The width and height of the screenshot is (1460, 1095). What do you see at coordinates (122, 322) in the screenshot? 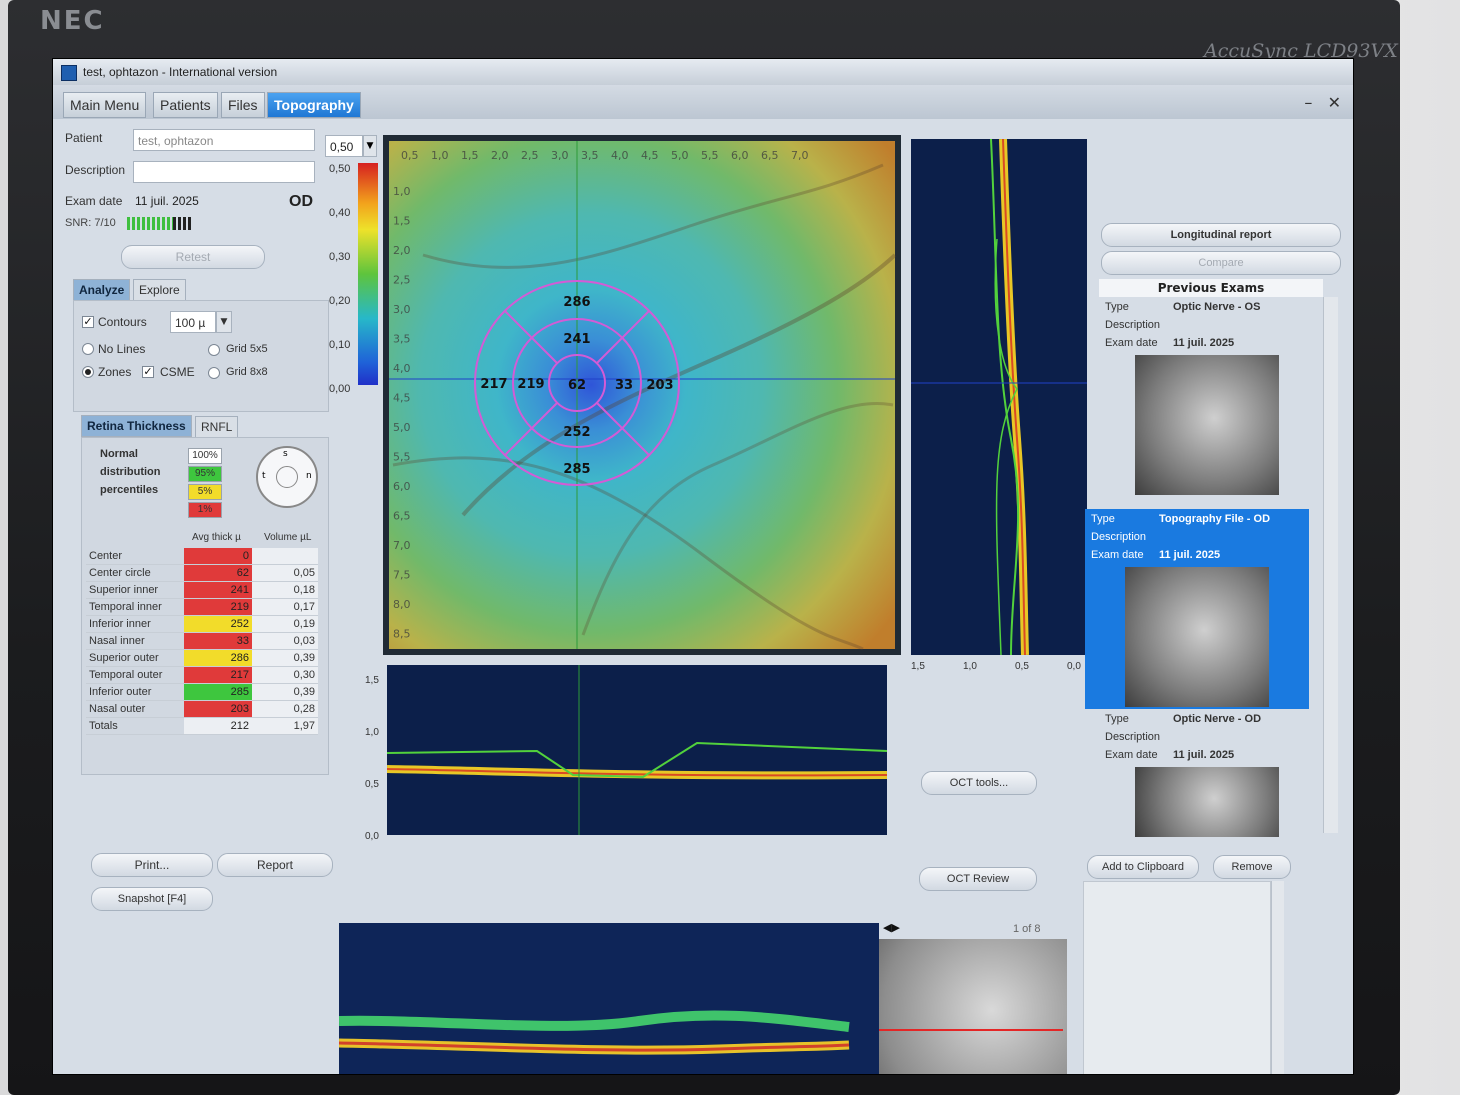
I see `contours-label: Contours` at bounding box center [122, 322].